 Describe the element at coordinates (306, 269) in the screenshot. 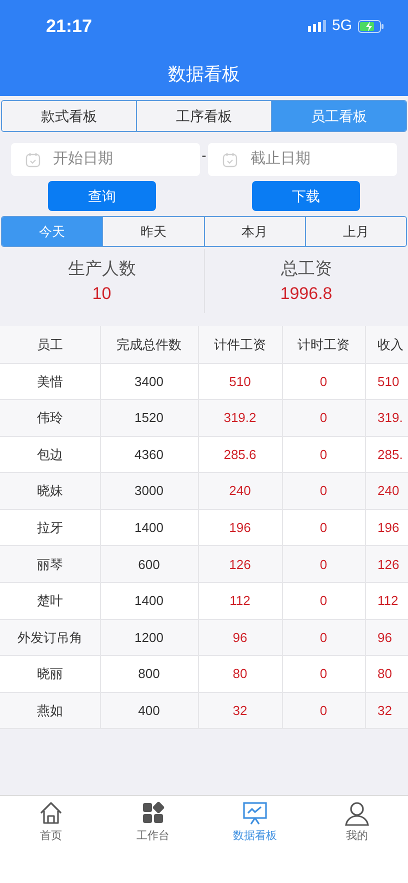

I see `summary-label: 总工资` at that location.